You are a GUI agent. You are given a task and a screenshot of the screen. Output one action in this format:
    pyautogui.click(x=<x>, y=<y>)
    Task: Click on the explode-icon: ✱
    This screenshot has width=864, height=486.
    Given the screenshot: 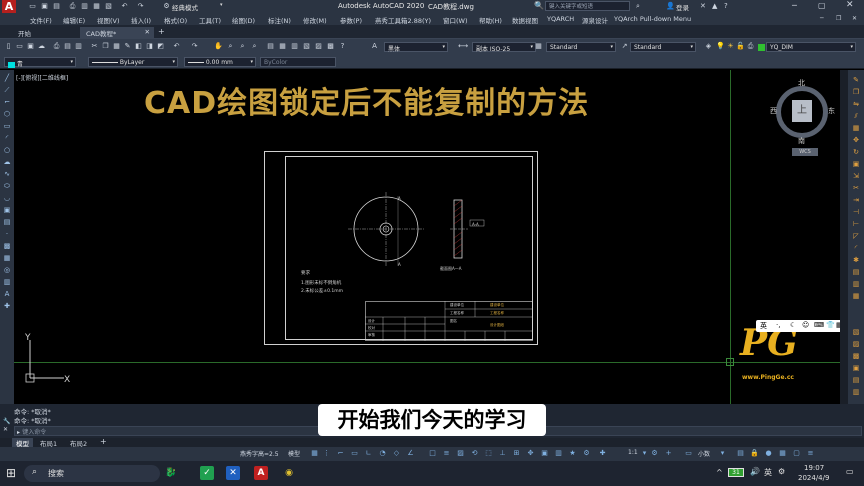 What is the action you would take?
    pyautogui.click(x=856, y=260)
    